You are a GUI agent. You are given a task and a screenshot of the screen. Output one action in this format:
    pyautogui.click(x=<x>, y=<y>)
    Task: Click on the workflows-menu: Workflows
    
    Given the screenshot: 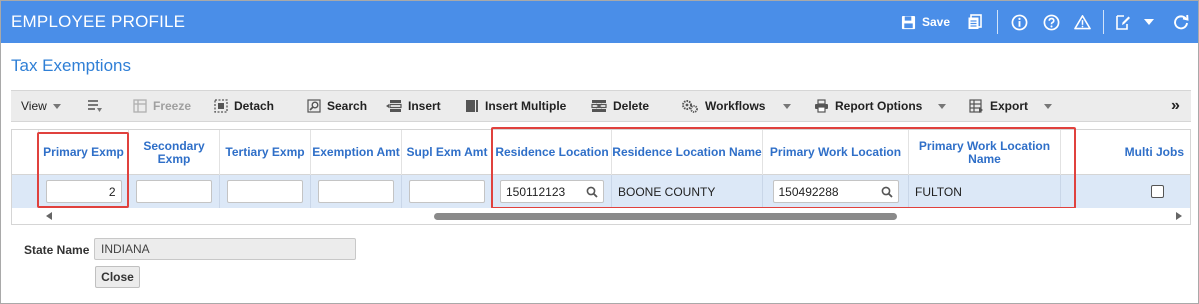 What is the action you would take?
    pyautogui.click(x=736, y=106)
    